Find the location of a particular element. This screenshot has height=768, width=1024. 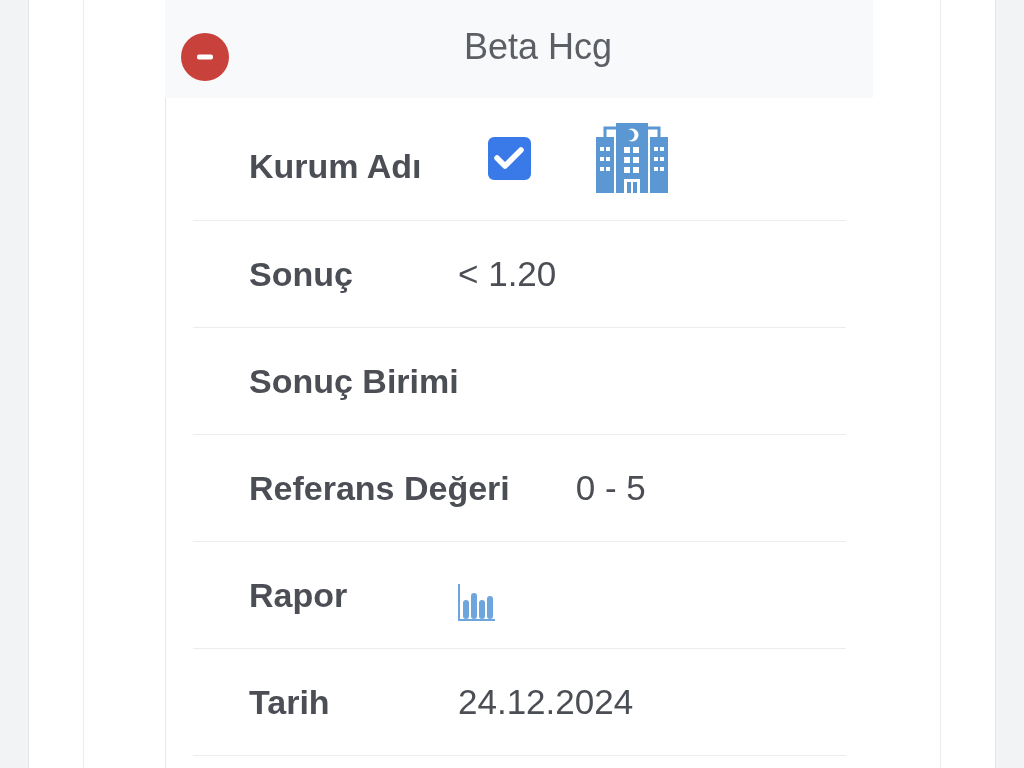

checkmark-icon is located at coordinates (509, 158).